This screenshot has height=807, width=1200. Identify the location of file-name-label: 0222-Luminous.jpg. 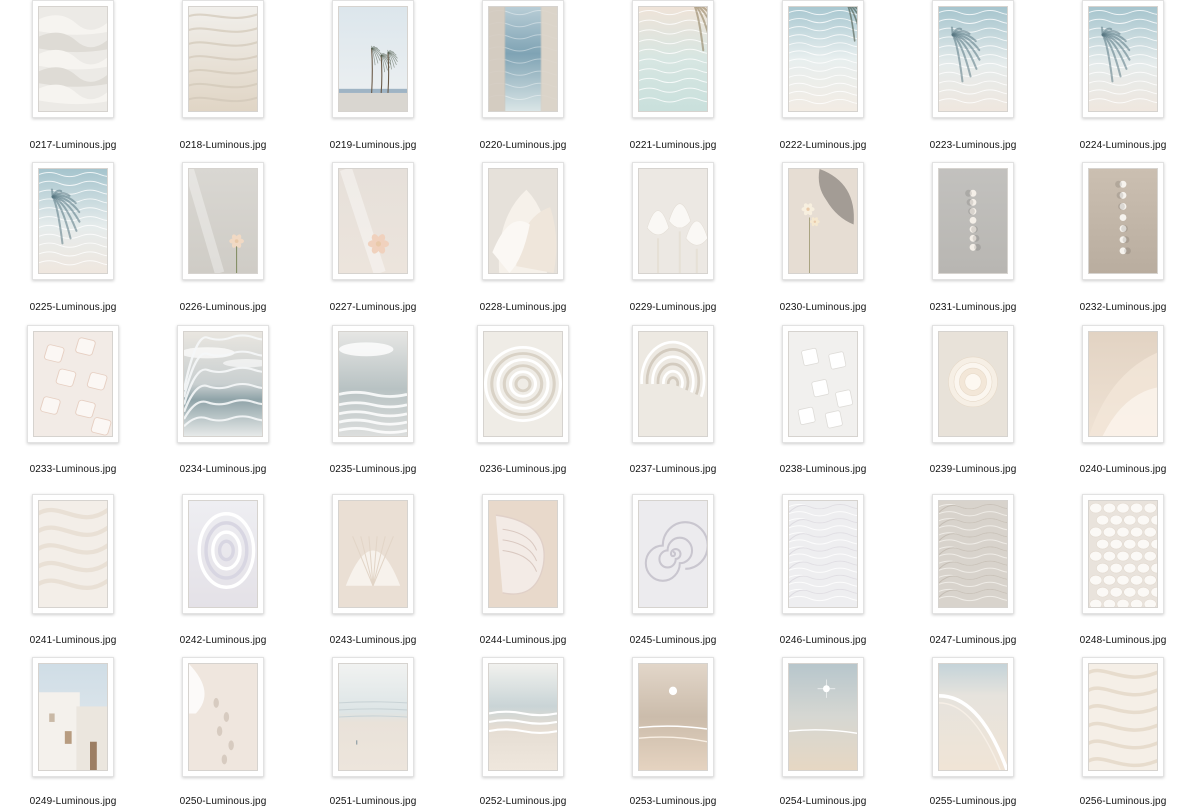
(823, 145).